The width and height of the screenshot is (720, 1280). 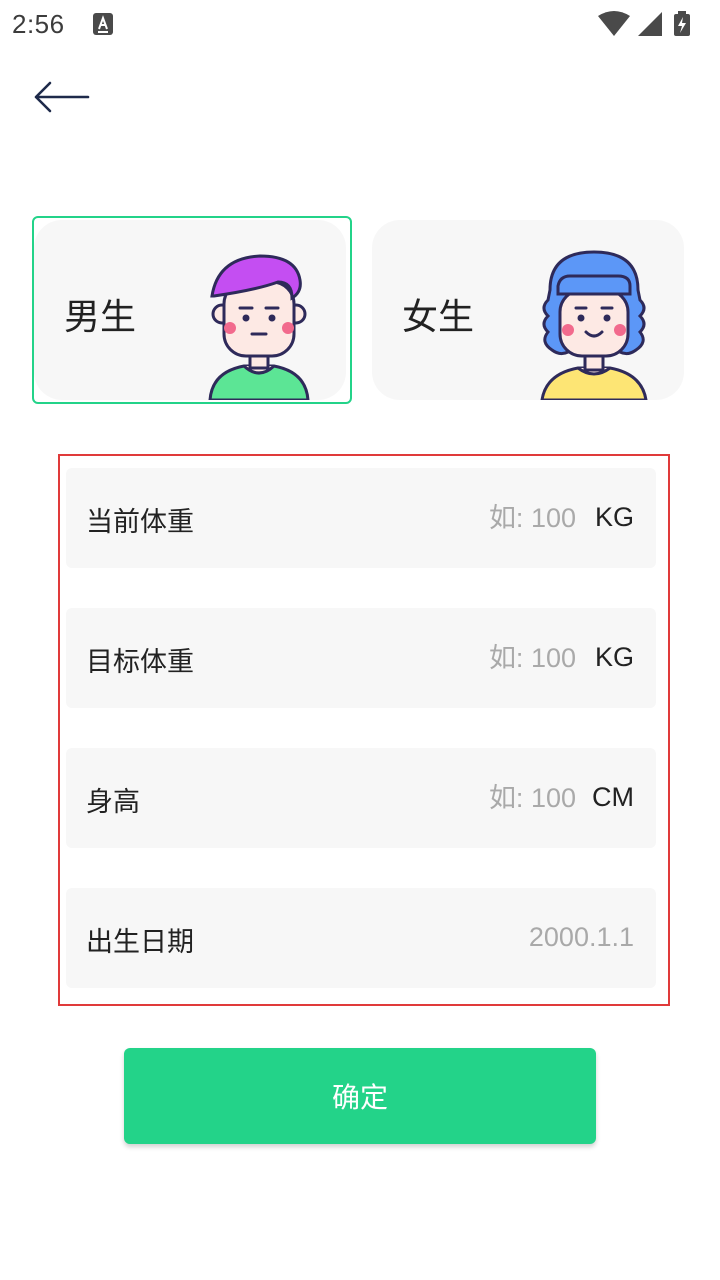 What do you see at coordinates (113, 802) in the screenshot?
I see `height-label: 身高` at bounding box center [113, 802].